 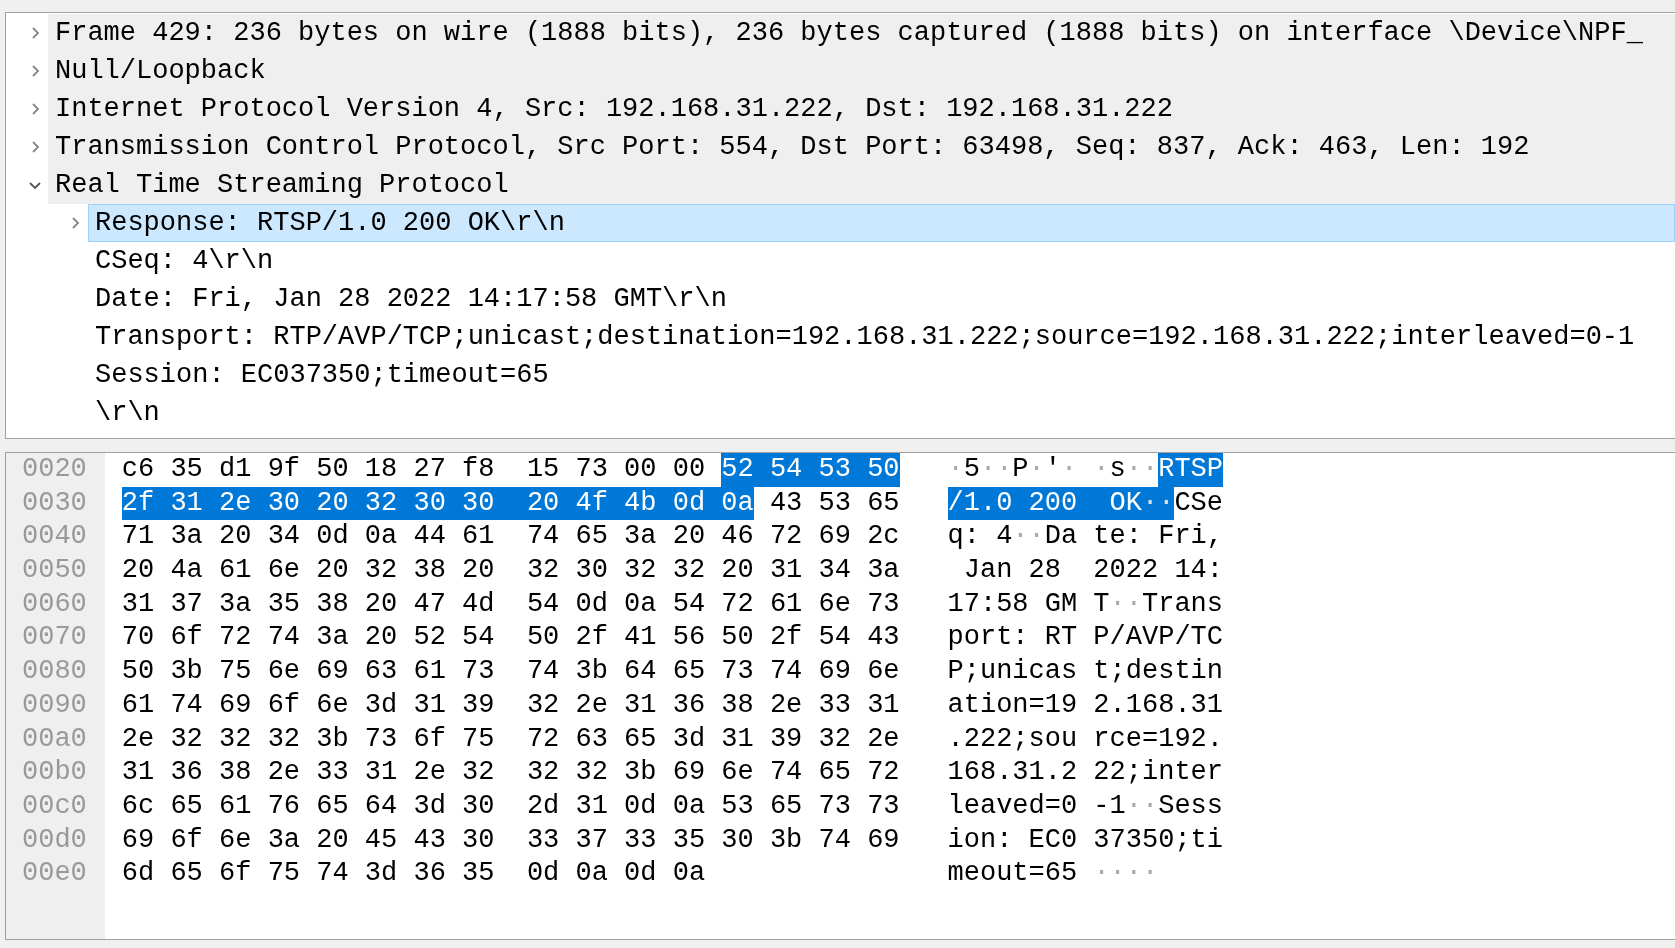 What do you see at coordinates (54, 874) in the screenshot?
I see `byte-offset: 00e0` at bounding box center [54, 874].